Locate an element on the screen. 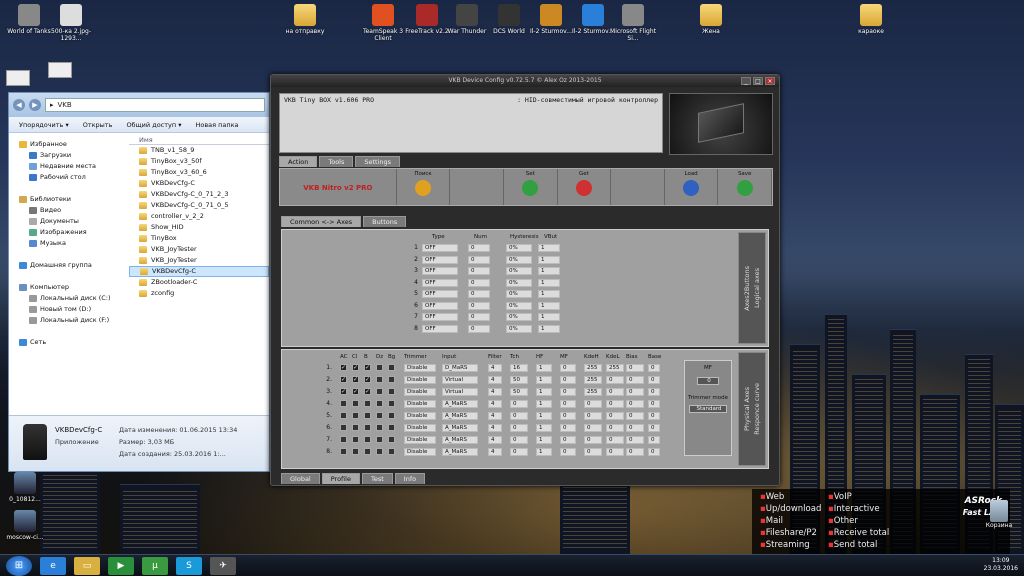  taskbar-app: ▭ is located at coordinates (87, 565).